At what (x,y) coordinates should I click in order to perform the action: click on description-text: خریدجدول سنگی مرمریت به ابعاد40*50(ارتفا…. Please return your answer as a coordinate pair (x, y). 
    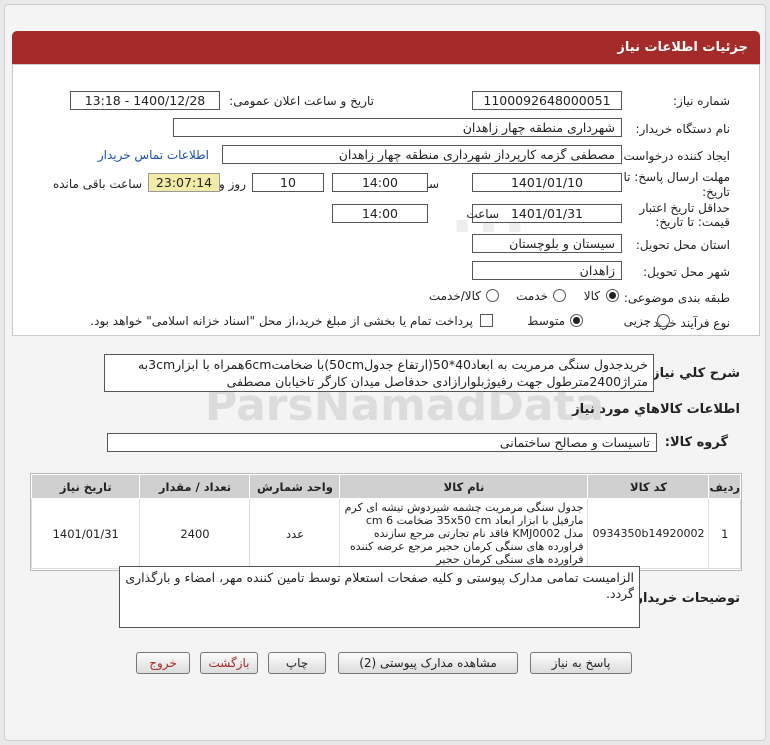
    Looking at the image, I should click on (379, 373).